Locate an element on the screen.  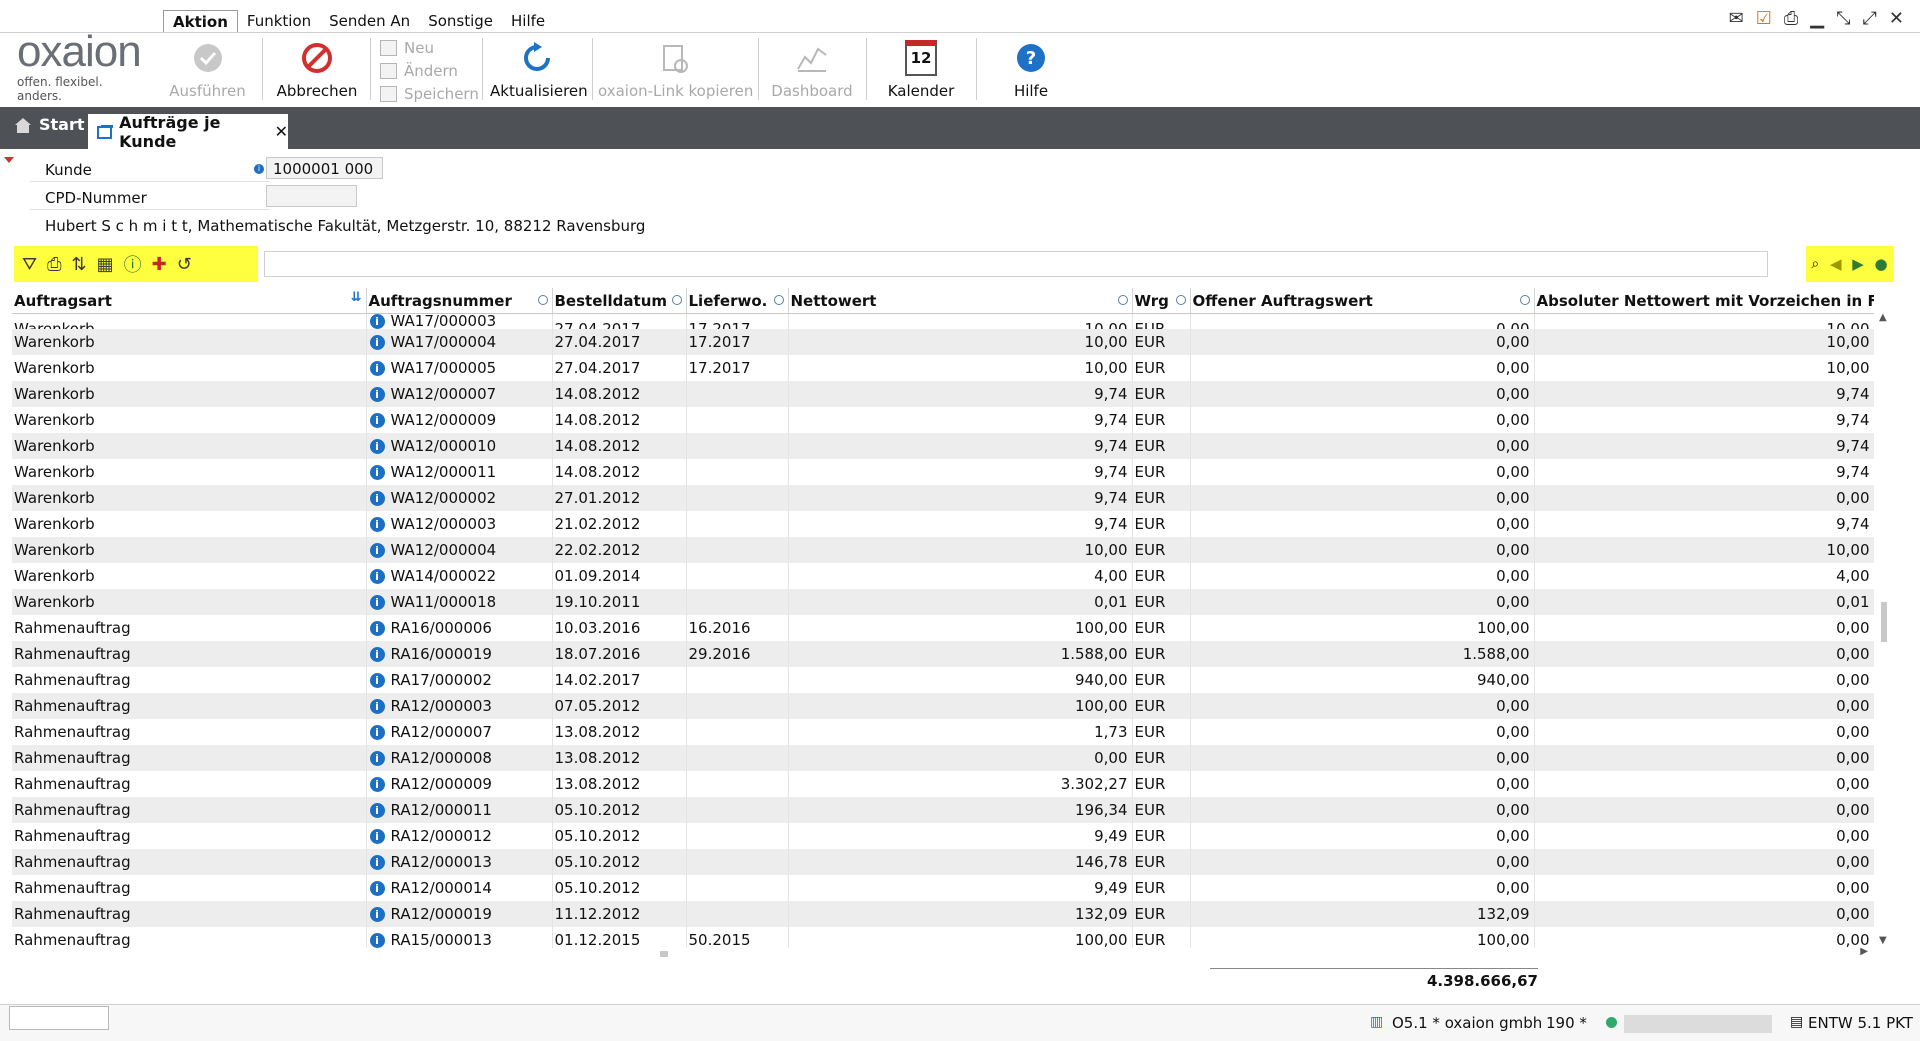
horizontal-scroll-thumb is located at coordinates (664, 954).